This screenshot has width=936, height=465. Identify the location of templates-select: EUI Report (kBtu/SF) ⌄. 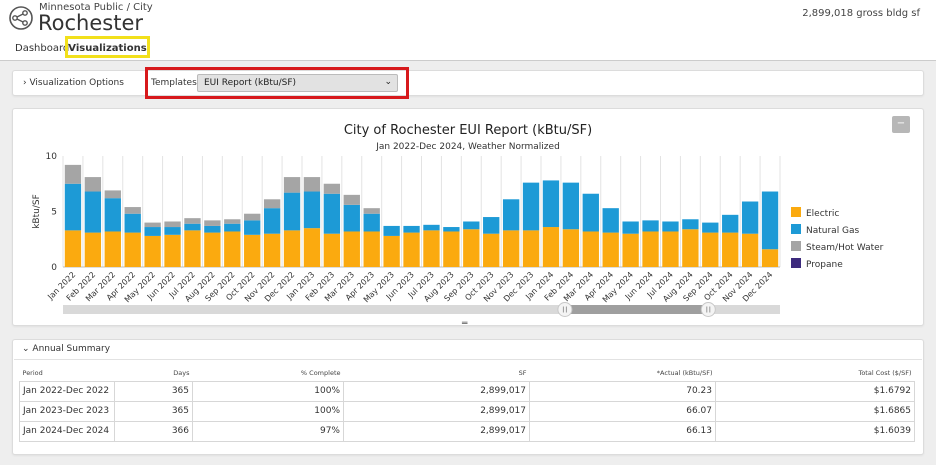
(297, 83).